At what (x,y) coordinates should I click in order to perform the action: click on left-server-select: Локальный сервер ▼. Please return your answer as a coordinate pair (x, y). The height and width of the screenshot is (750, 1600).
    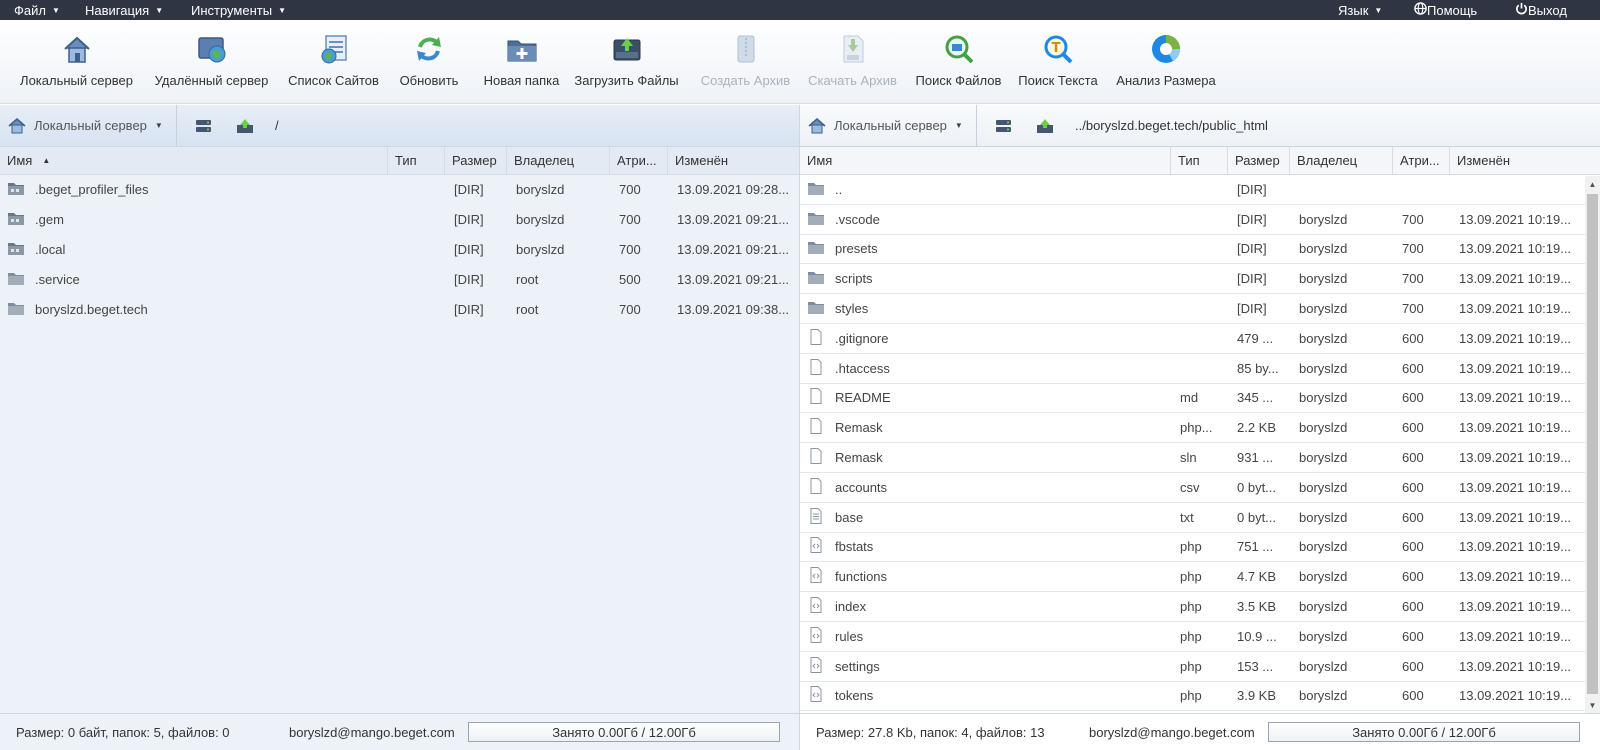
    Looking at the image, I should click on (88, 125).